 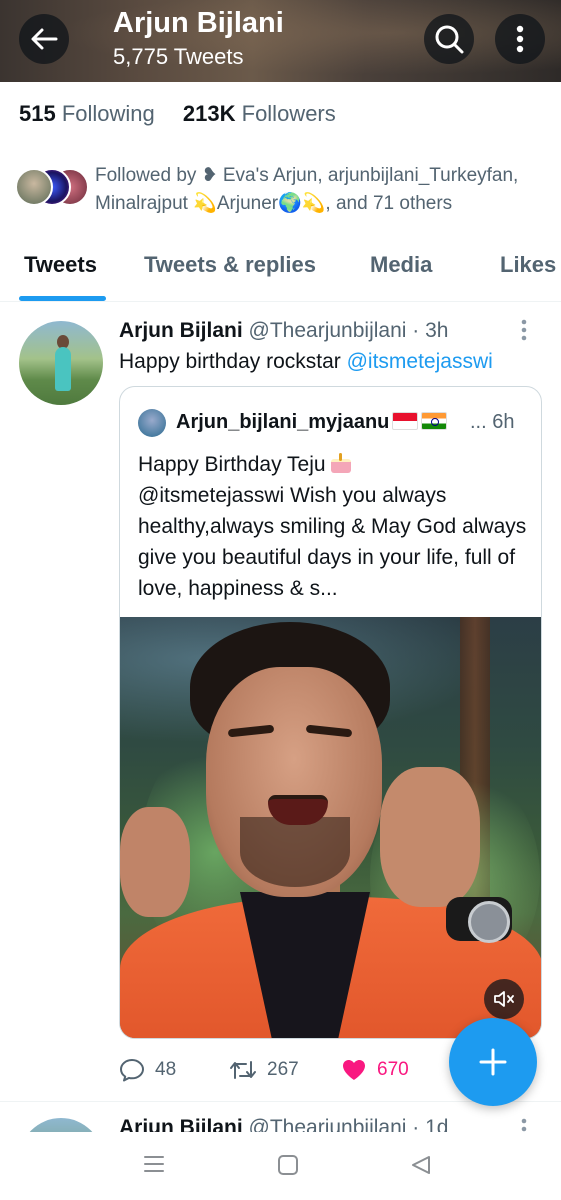 What do you see at coordinates (405, 421) in the screenshot?
I see `indonesia-flag-icon` at bounding box center [405, 421].